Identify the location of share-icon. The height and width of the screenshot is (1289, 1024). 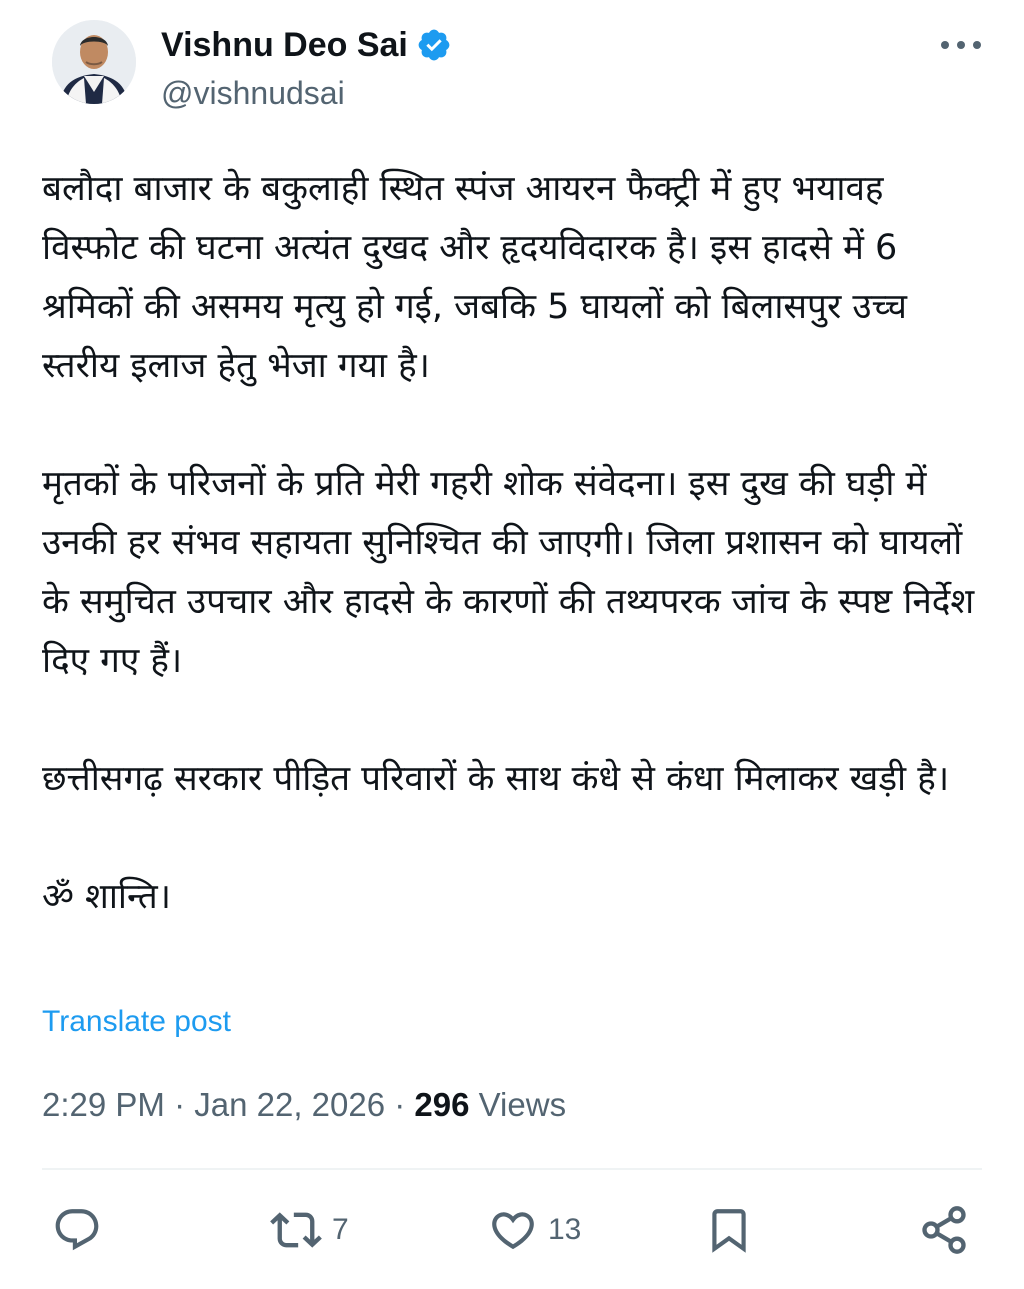
(944, 1230).